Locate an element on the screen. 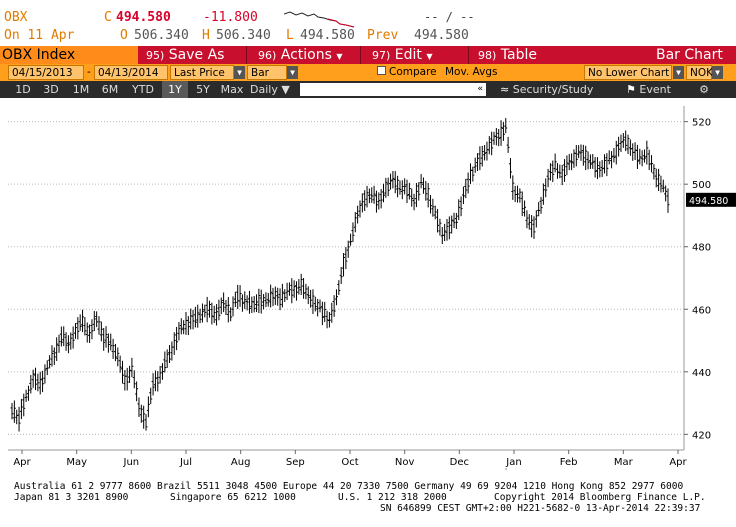 The height and width of the screenshot is (527, 736). field-select: Last Price is located at coordinates (202, 72).